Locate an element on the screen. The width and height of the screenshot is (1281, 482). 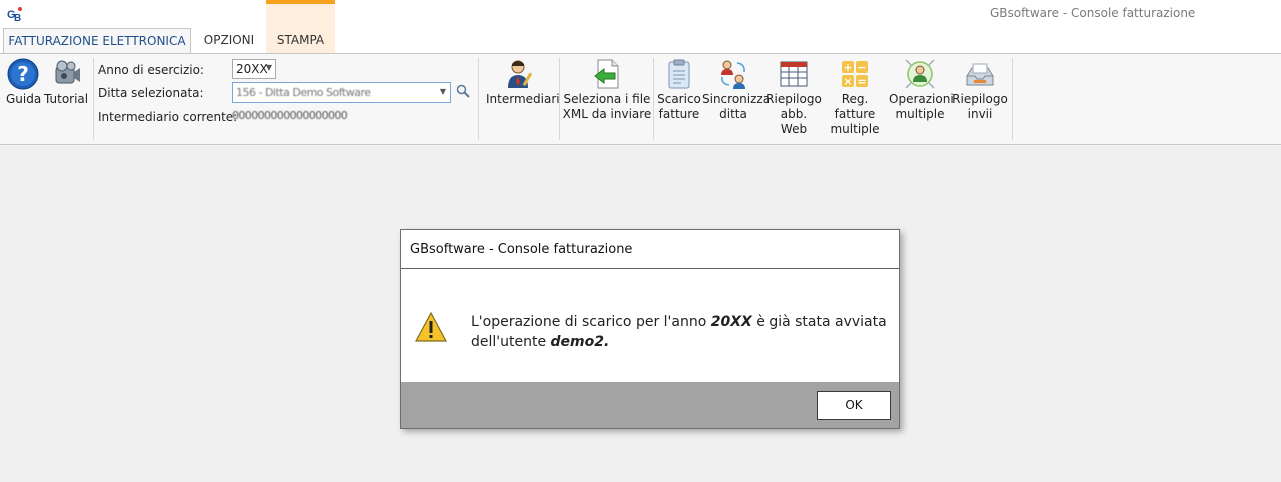
tab-opzioni: OPZIONI is located at coordinates (229, 40).